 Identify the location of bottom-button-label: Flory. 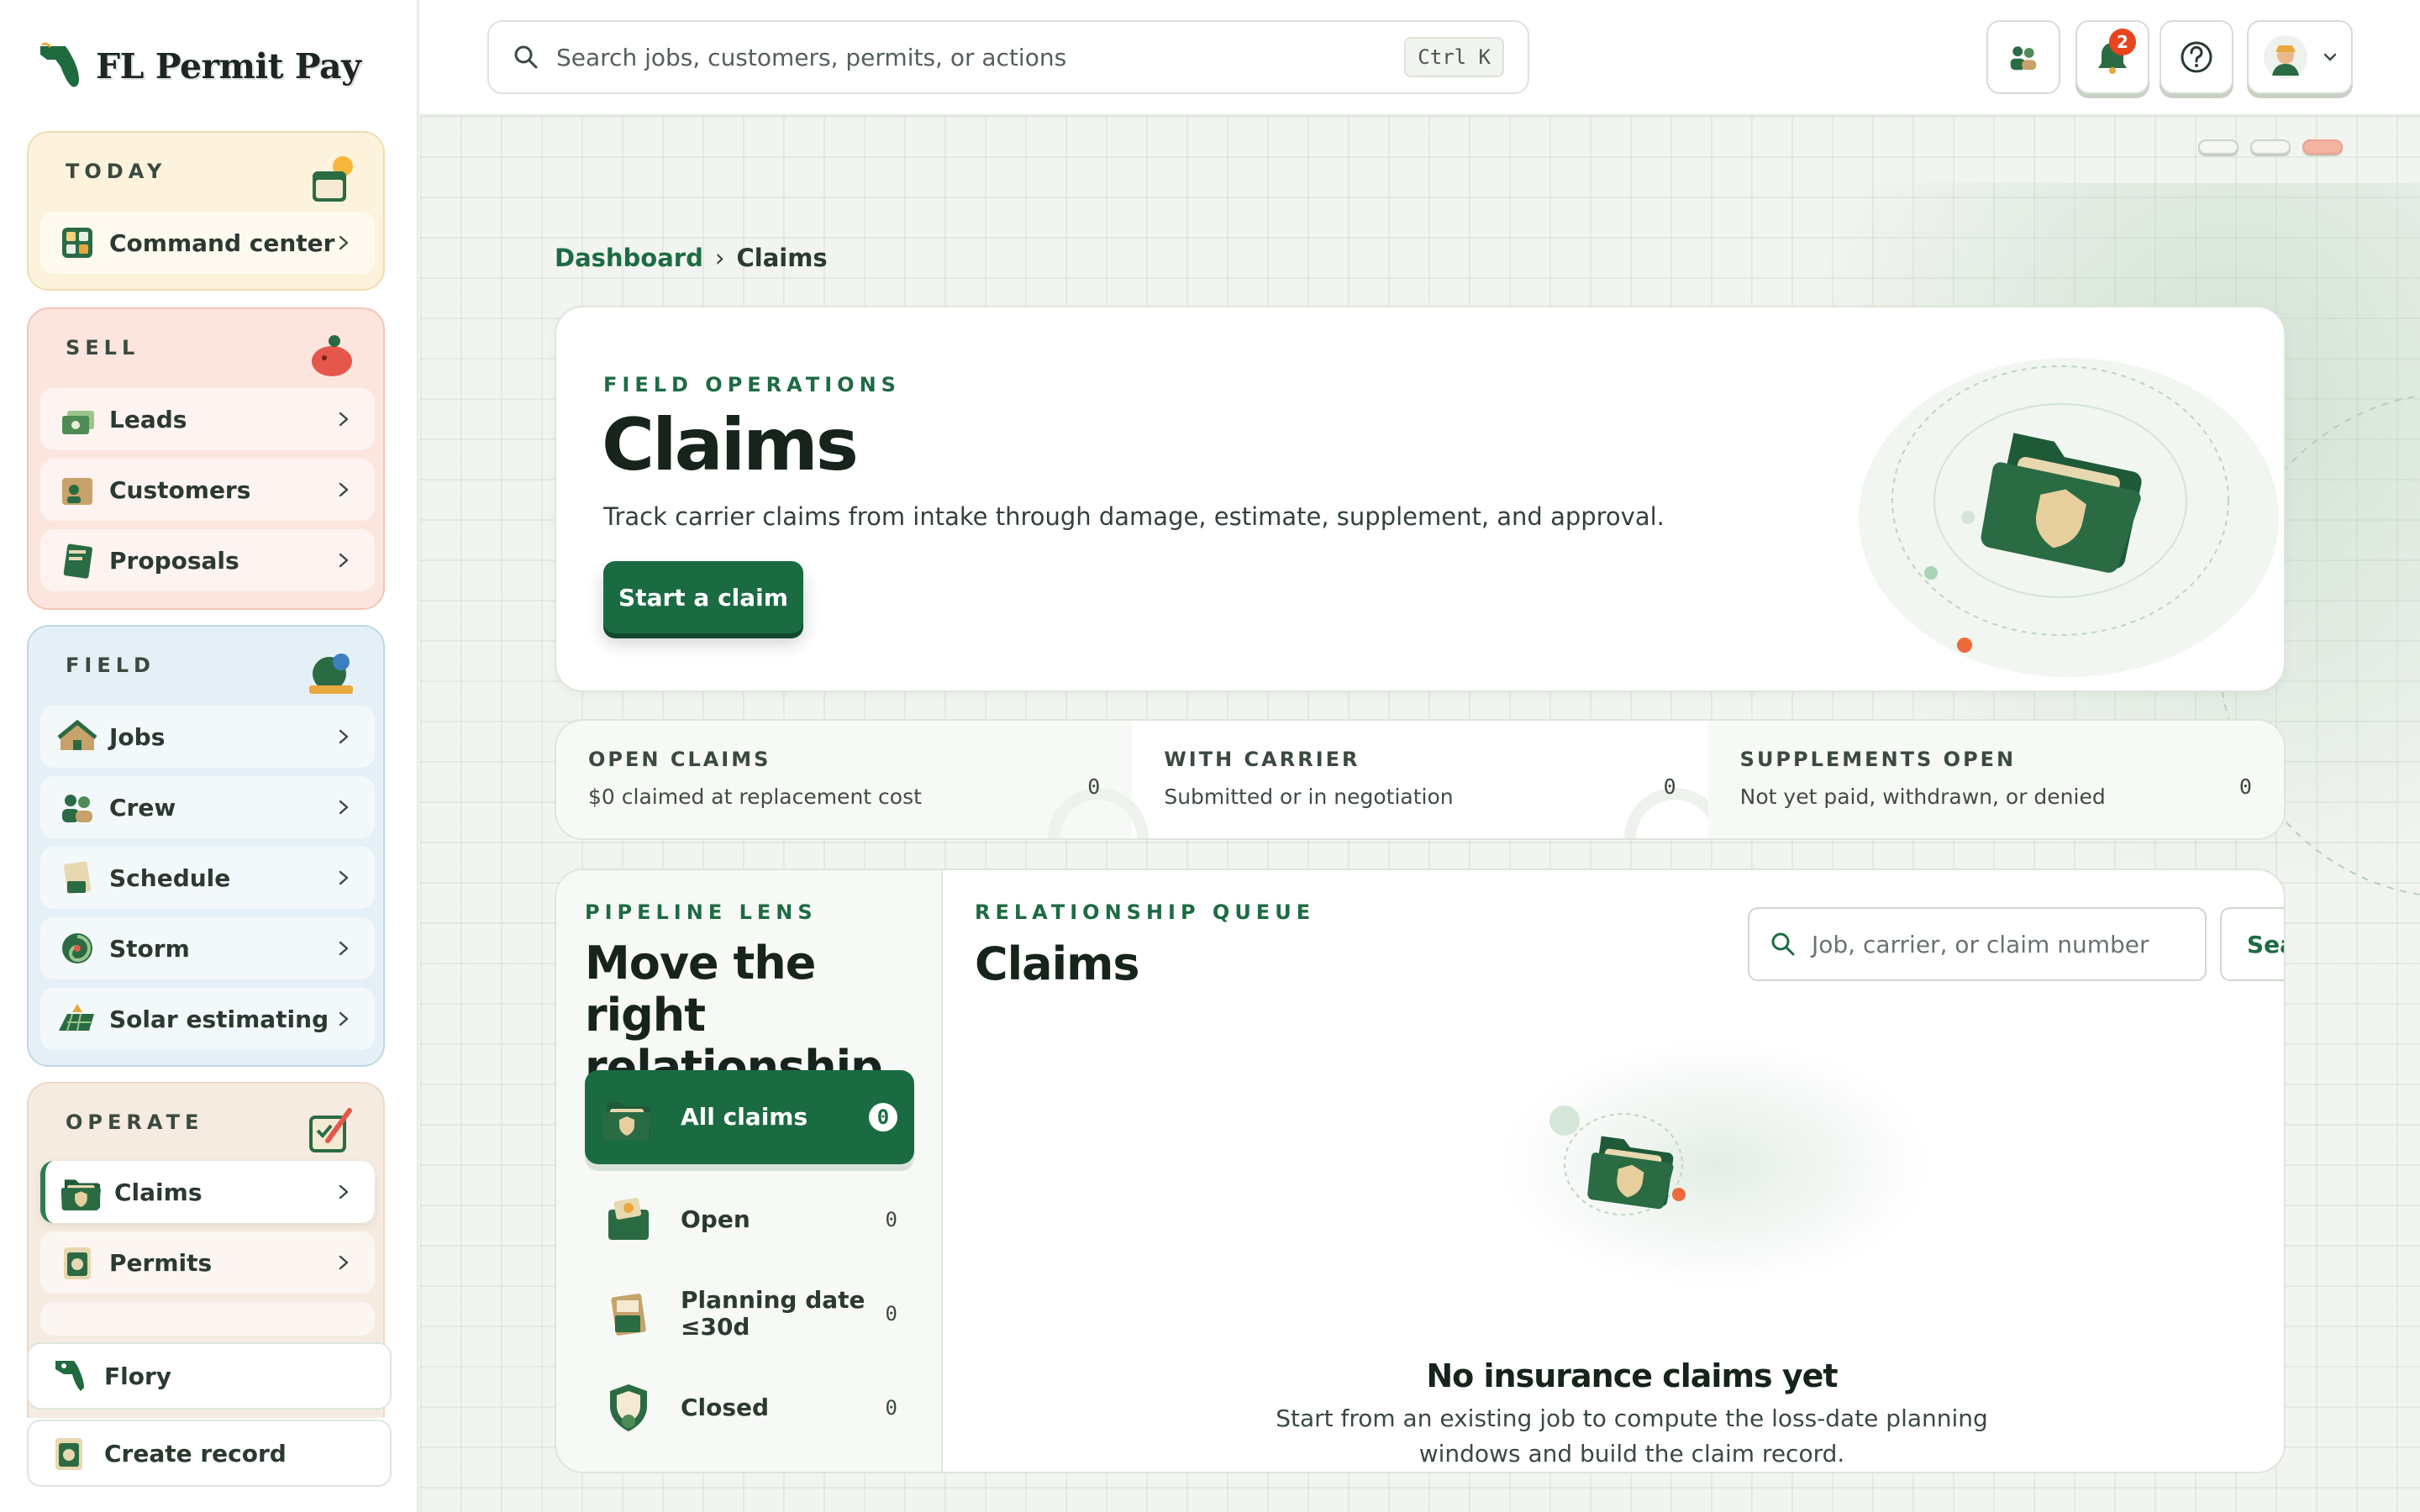
(138, 1376).